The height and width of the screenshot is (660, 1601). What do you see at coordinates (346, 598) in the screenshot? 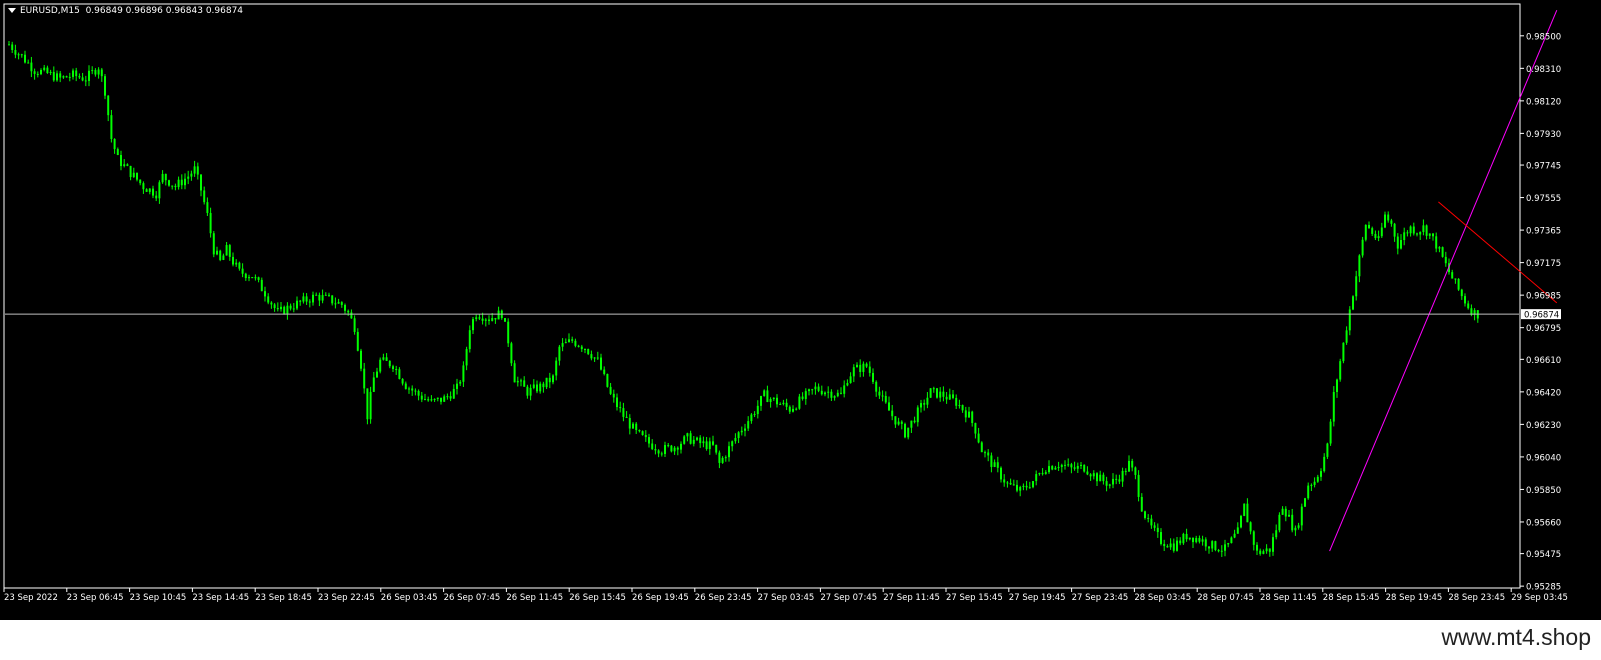
I see `x-tick-label: 23 Sep 22:45` at bounding box center [346, 598].